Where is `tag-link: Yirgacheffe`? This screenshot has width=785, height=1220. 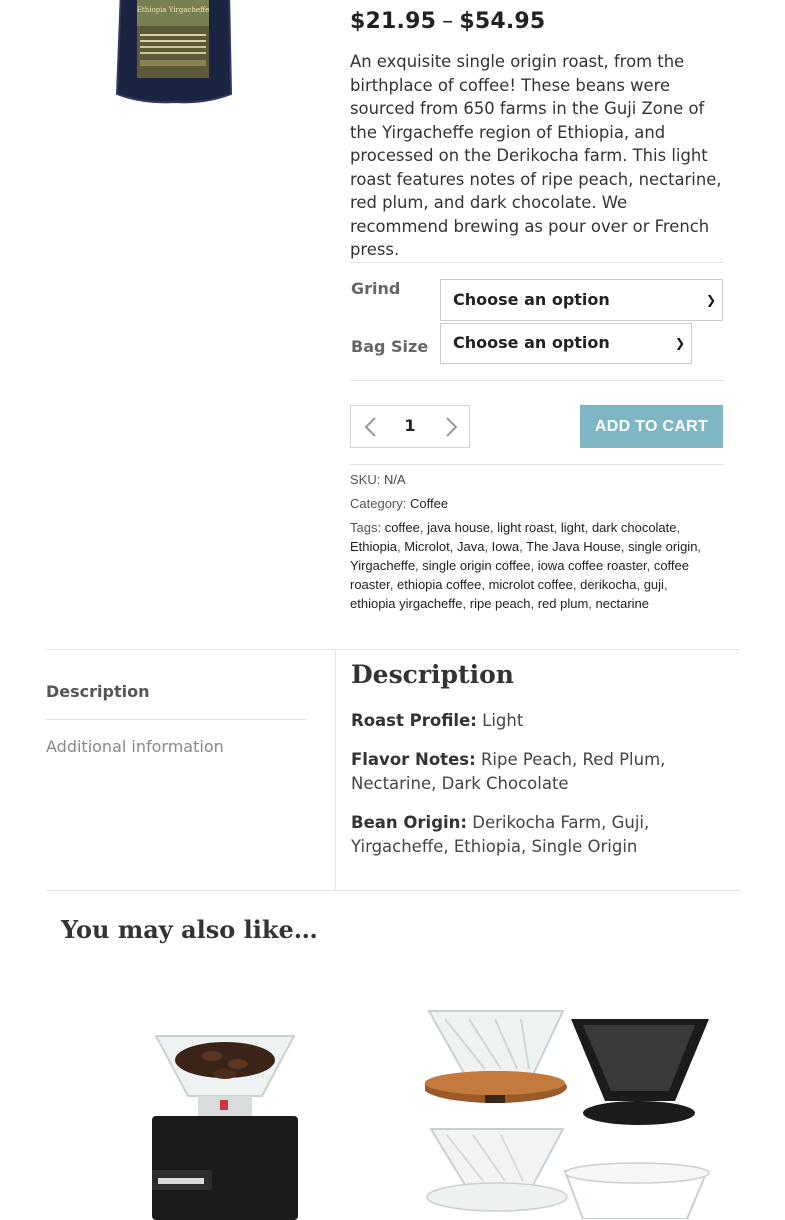
tag-link: Yirgacheffe is located at coordinates (382, 565).